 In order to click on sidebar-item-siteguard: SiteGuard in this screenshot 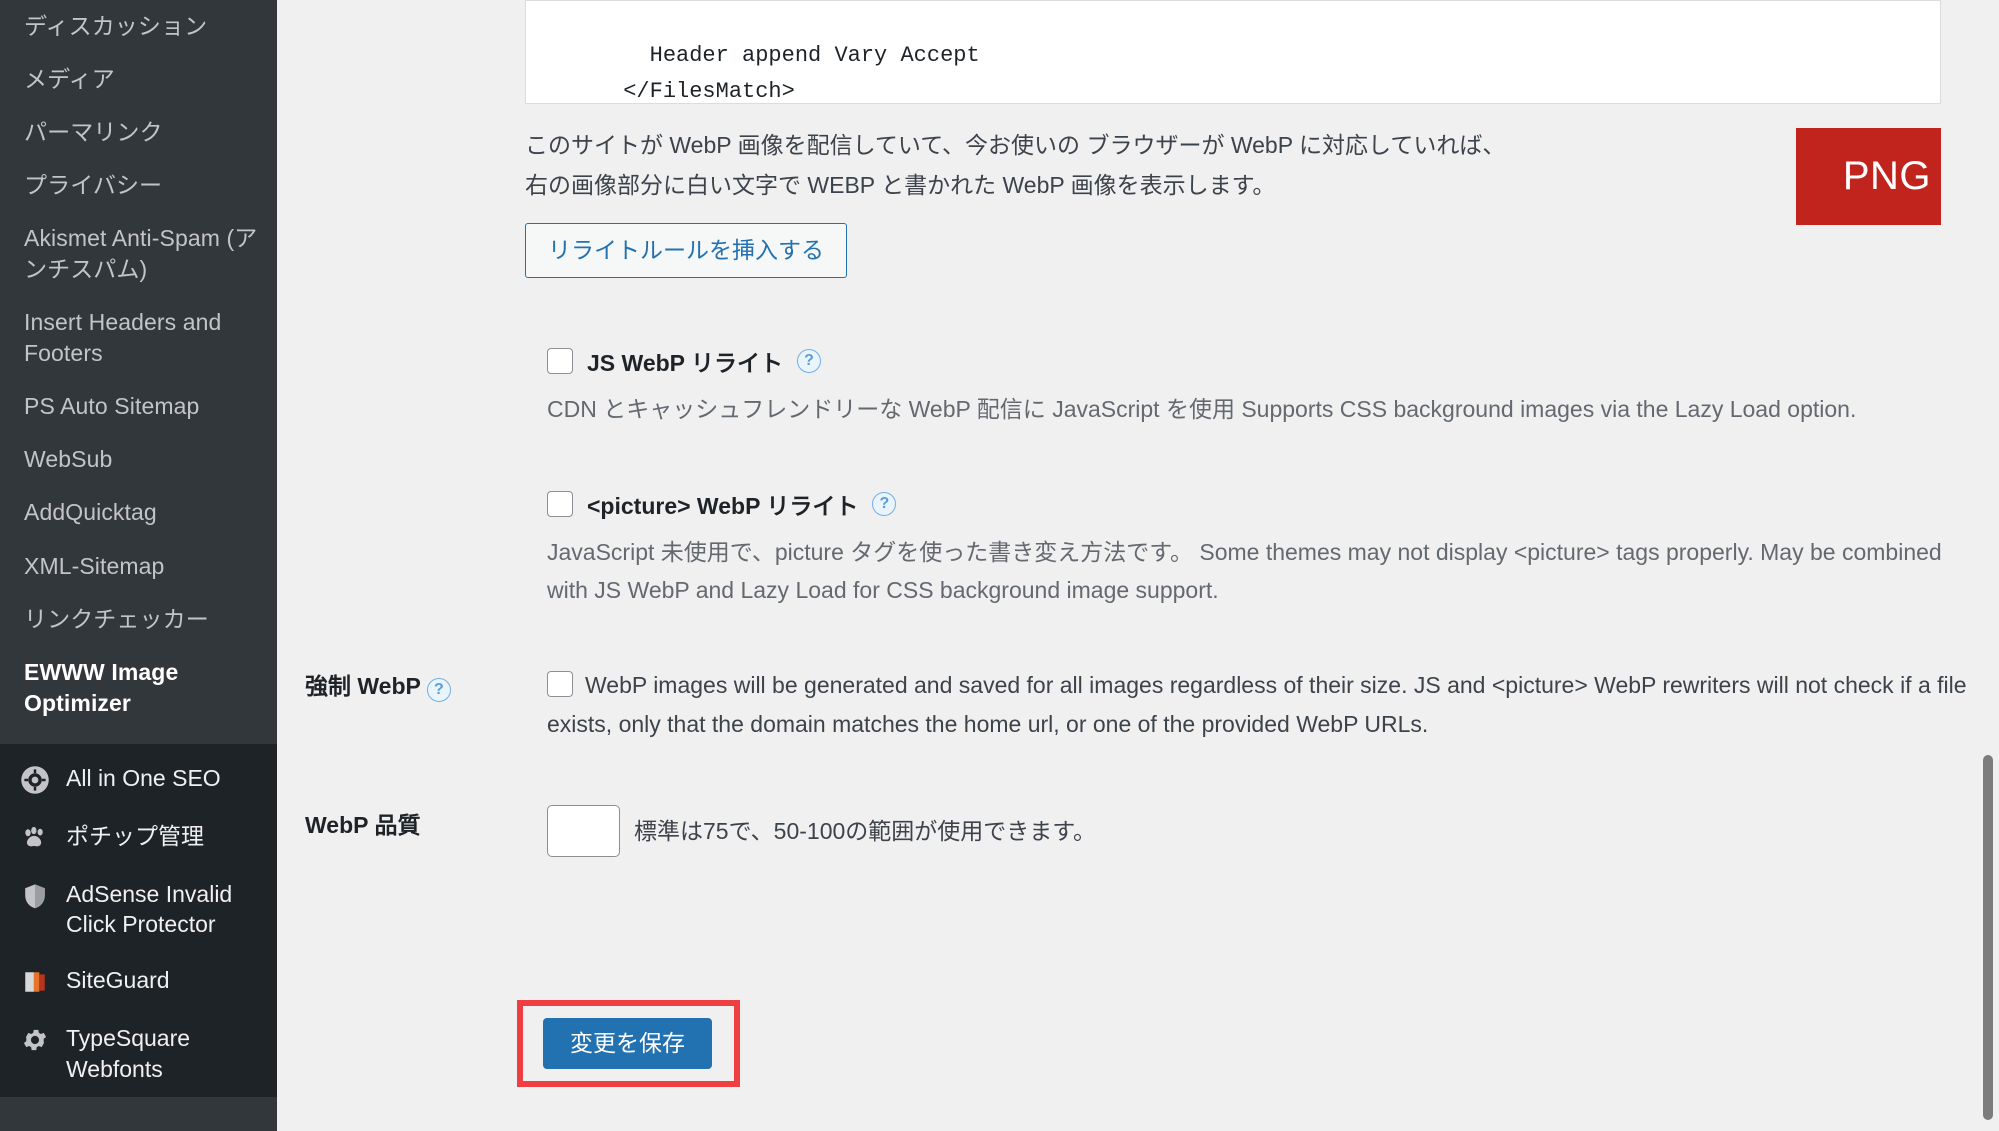, I will do `click(138, 981)`.